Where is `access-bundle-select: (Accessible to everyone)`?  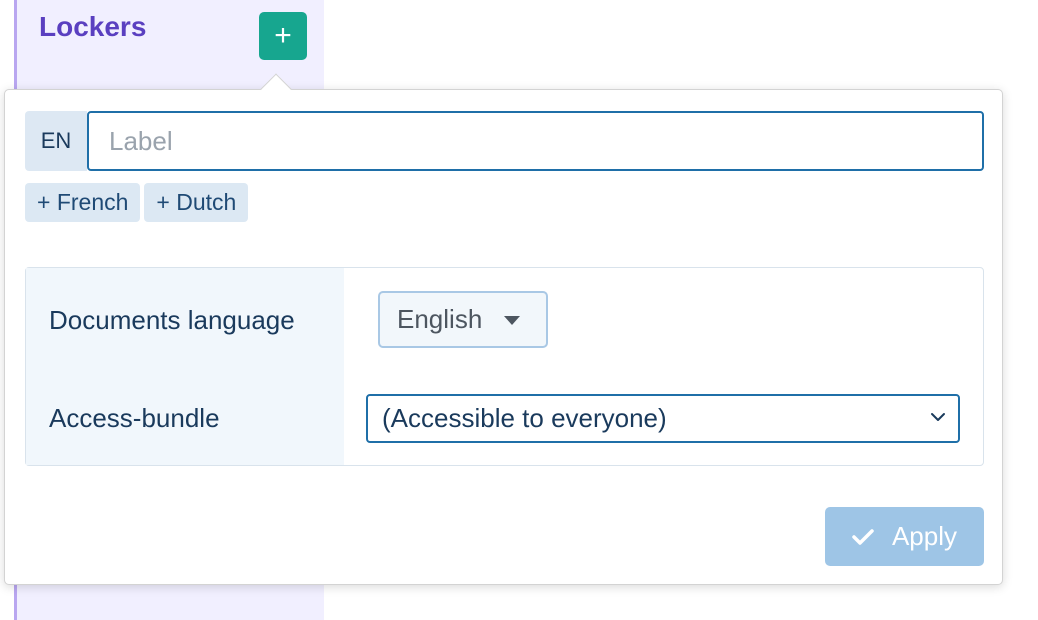 access-bundle-select: (Accessible to everyone) is located at coordinates (663, 418).